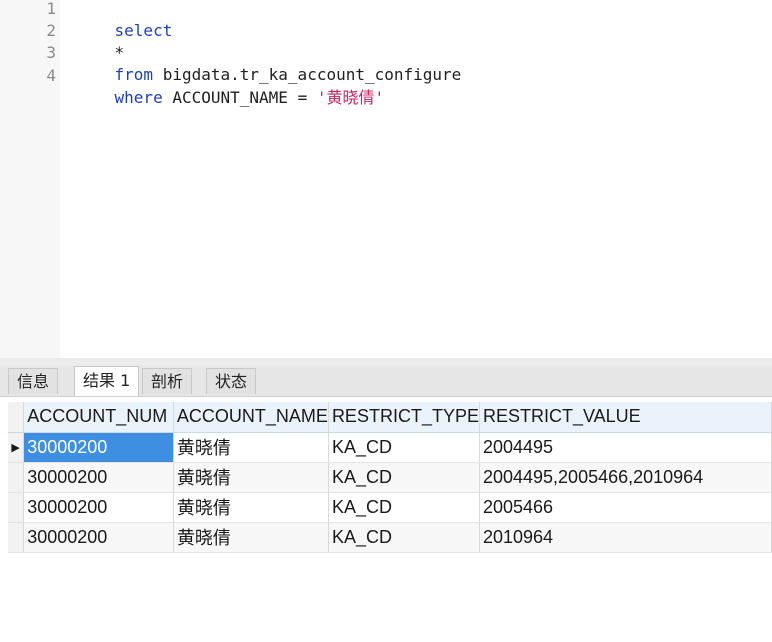 The height and width of the screenshot is (642, 772). I want to click on table-row: 30000200 黄晓倩 KA_CD 2005466, so click(390, 507).